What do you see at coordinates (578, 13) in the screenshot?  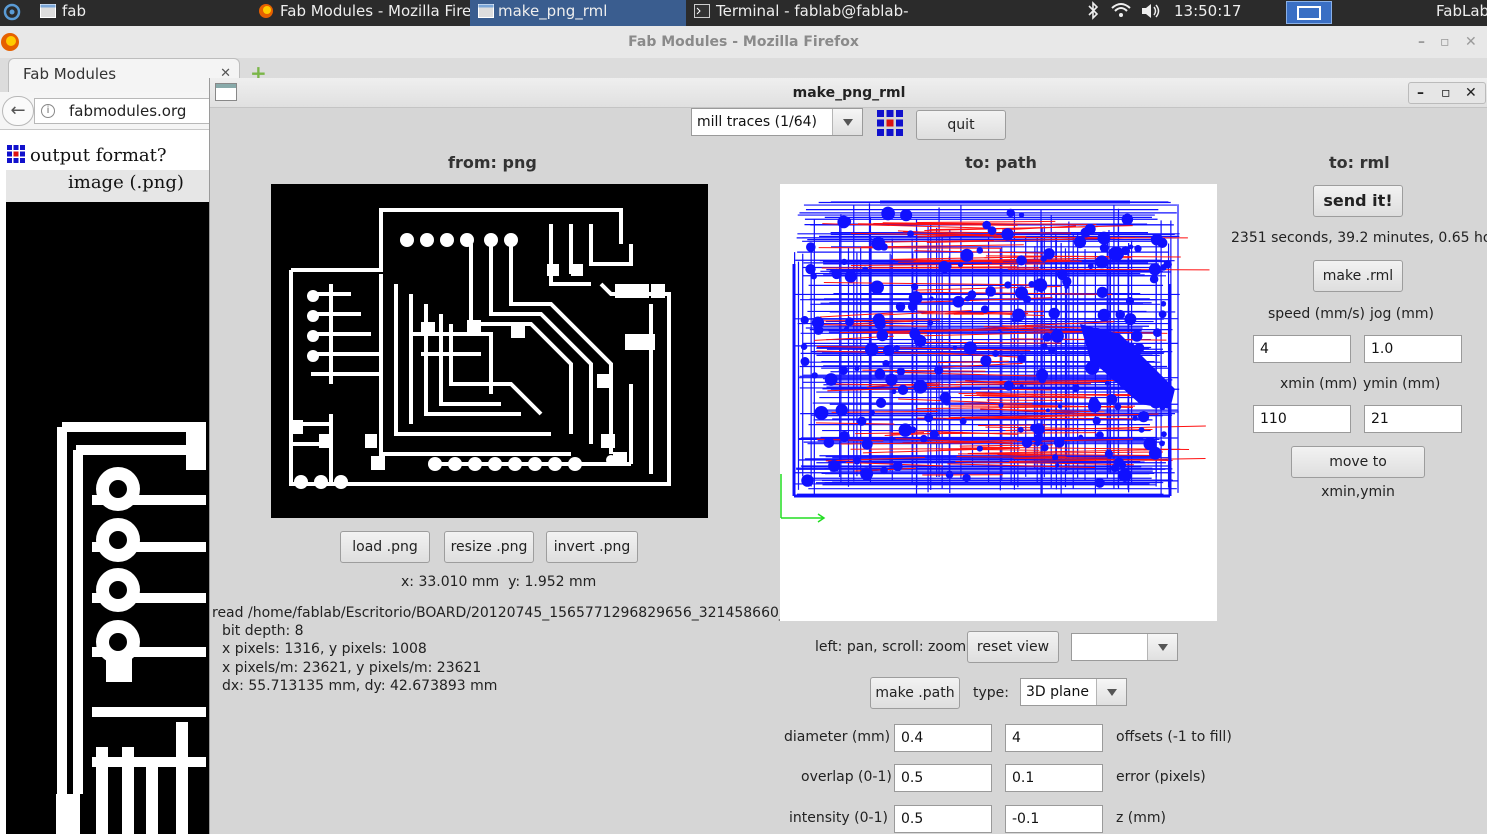 I see `taskbar-item-make-png-rml: make_png_rml` at bounding box center [578, 13].